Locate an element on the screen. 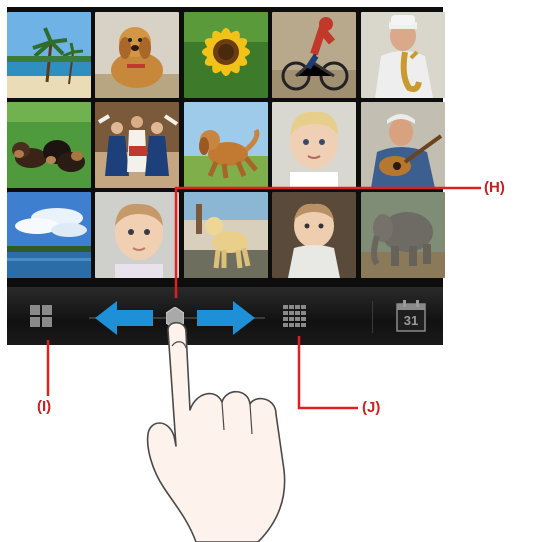 The height and width of the screenshot is (542, 547). photo-folk-dancers is located at coordinates (137, 145).